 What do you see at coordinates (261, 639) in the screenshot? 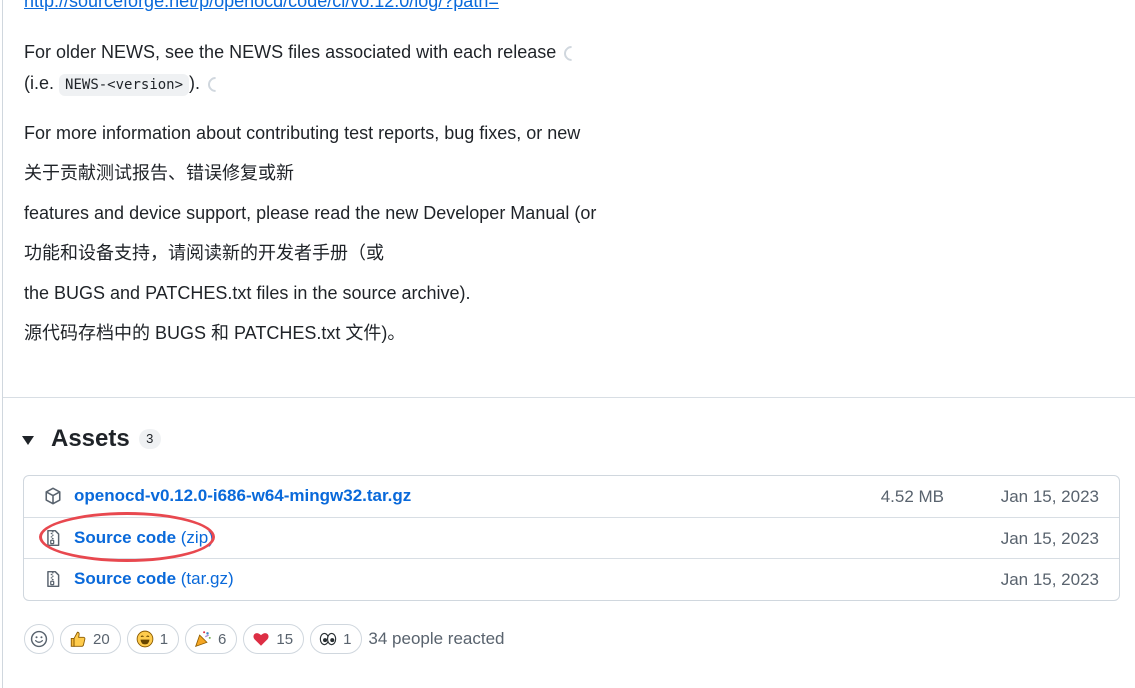
I see `heart-icon` at bounding box center [261, 639].